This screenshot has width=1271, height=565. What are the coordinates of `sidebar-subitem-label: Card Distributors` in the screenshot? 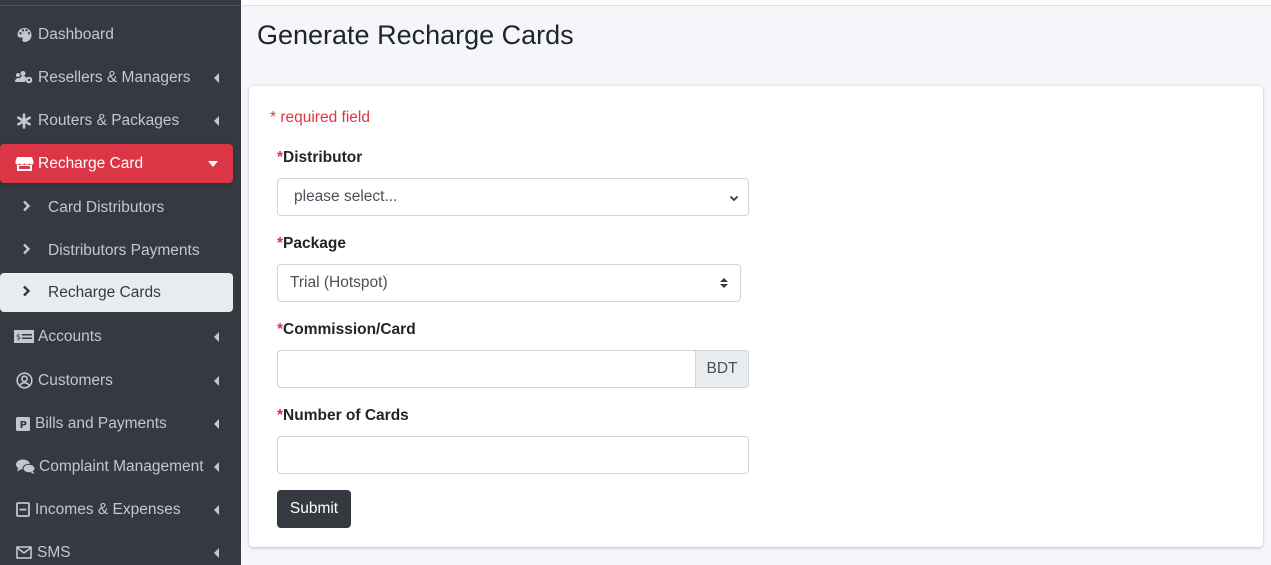 It's located at (106, 207).